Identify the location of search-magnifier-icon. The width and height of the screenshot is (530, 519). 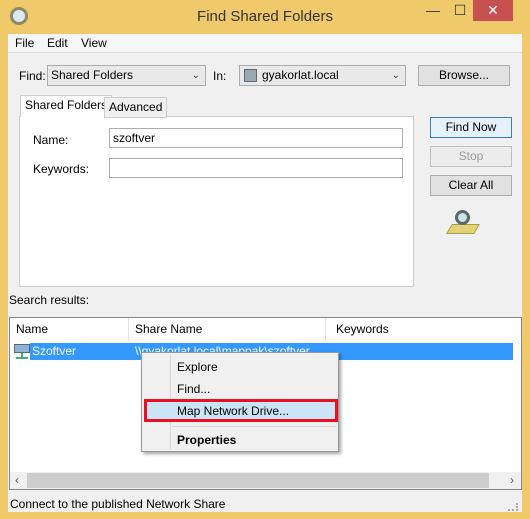
(463, 223).